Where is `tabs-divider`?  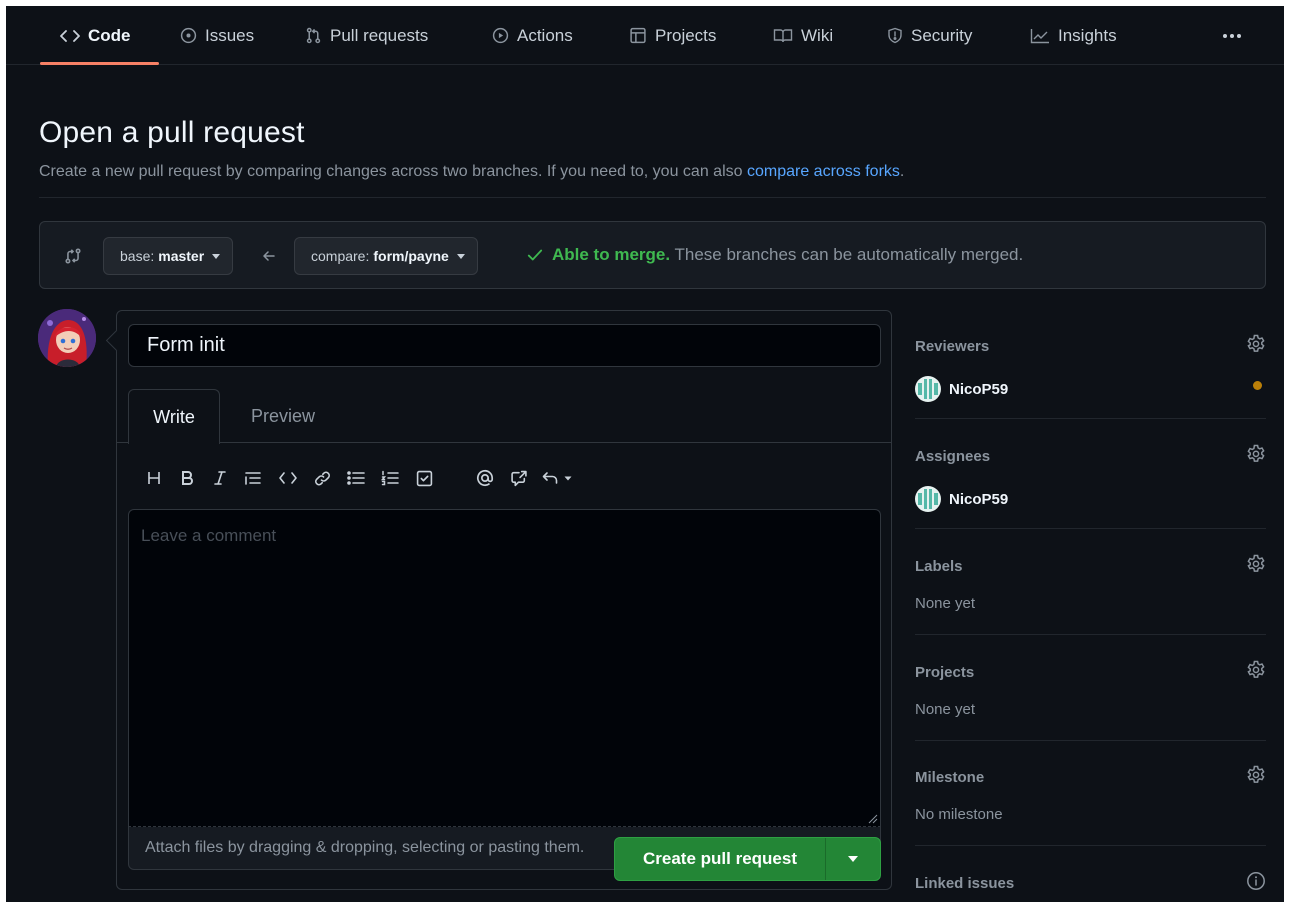 tabs-divider is located at coordinates (504, 442).